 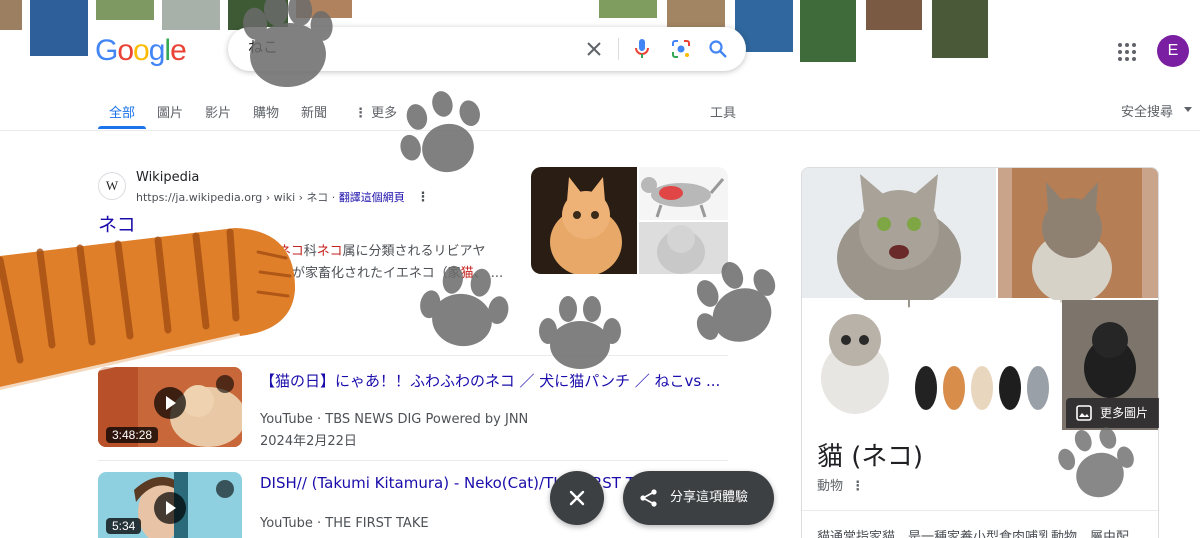 I want to click on cat-arm-illustration, so click(x=148, y=310).